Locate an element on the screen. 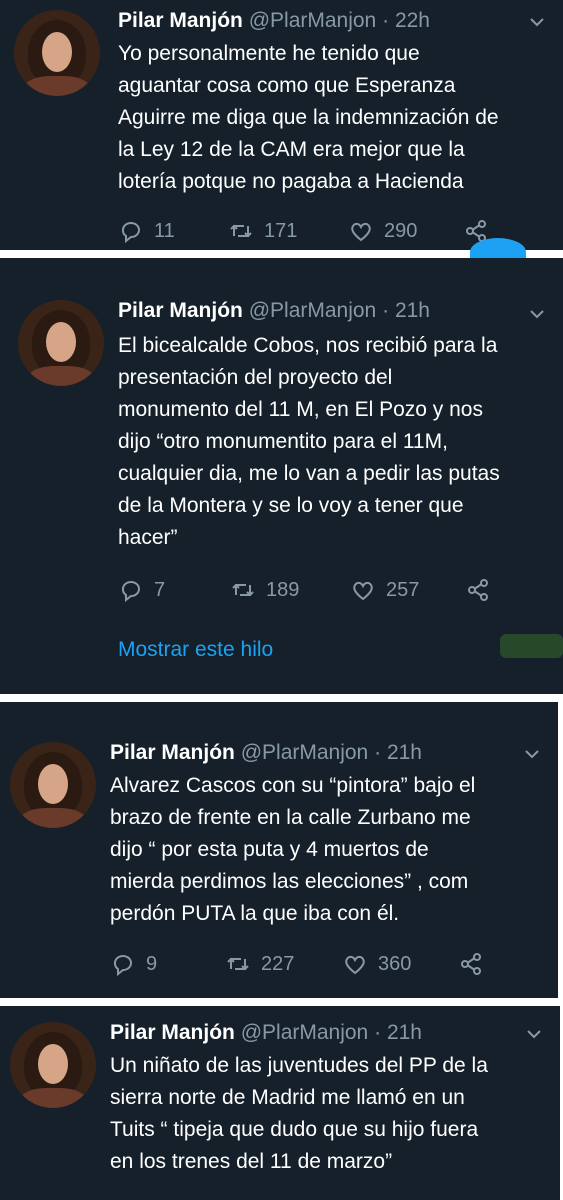 Image resolution: width=563 pixels, height=1200 pixels. action-bar: 7 189 257 is located at coordinates (328, 590).